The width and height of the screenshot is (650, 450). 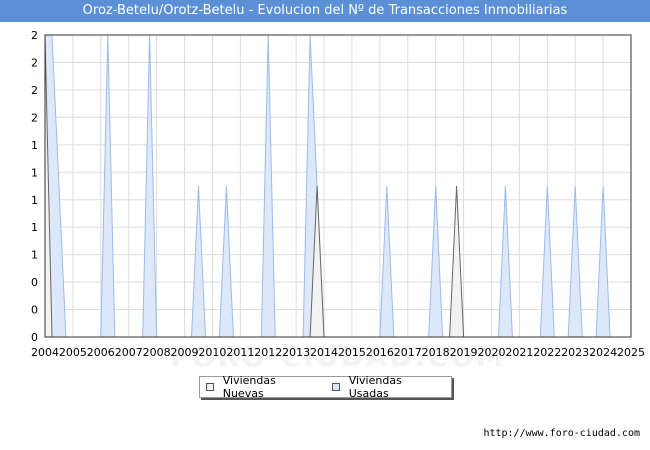 What do you see at coordinates (519, 352) in the screenshot?
I see `x-tick-label: 2021` at bounding box center [519, 352].